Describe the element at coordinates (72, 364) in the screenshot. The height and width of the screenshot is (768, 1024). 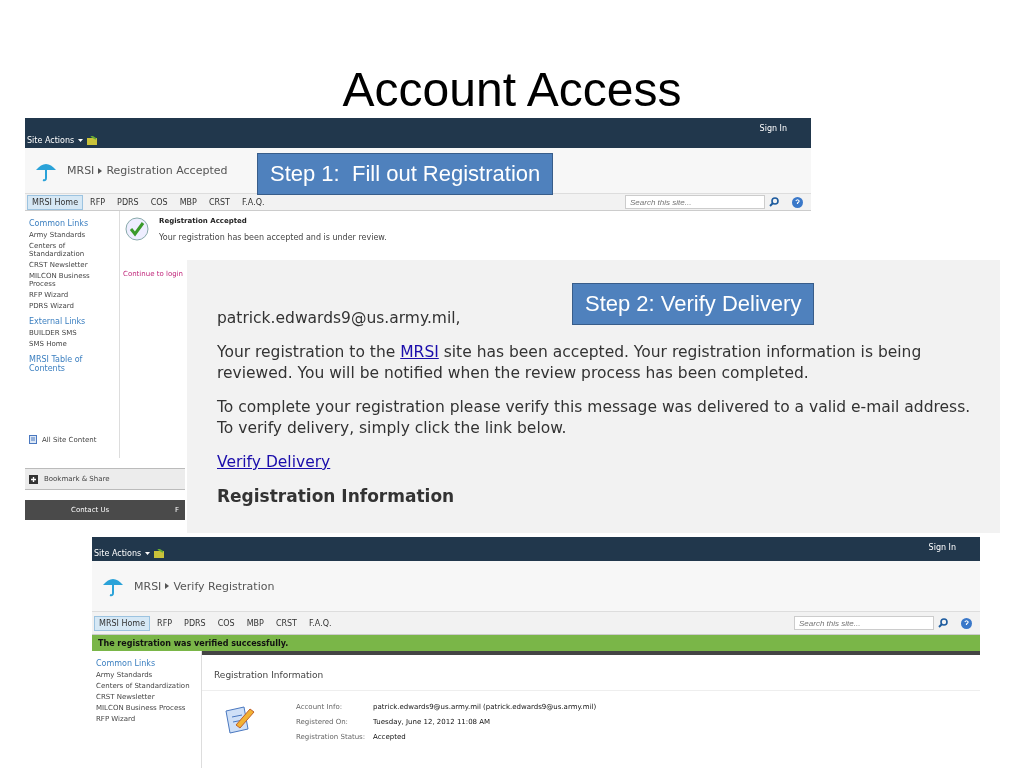
I see `sidebar-heading: MRSI Table of Contents` at that location.